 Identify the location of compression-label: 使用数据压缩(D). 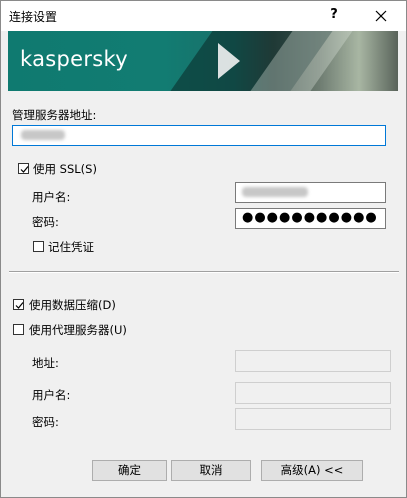
(72, 305).